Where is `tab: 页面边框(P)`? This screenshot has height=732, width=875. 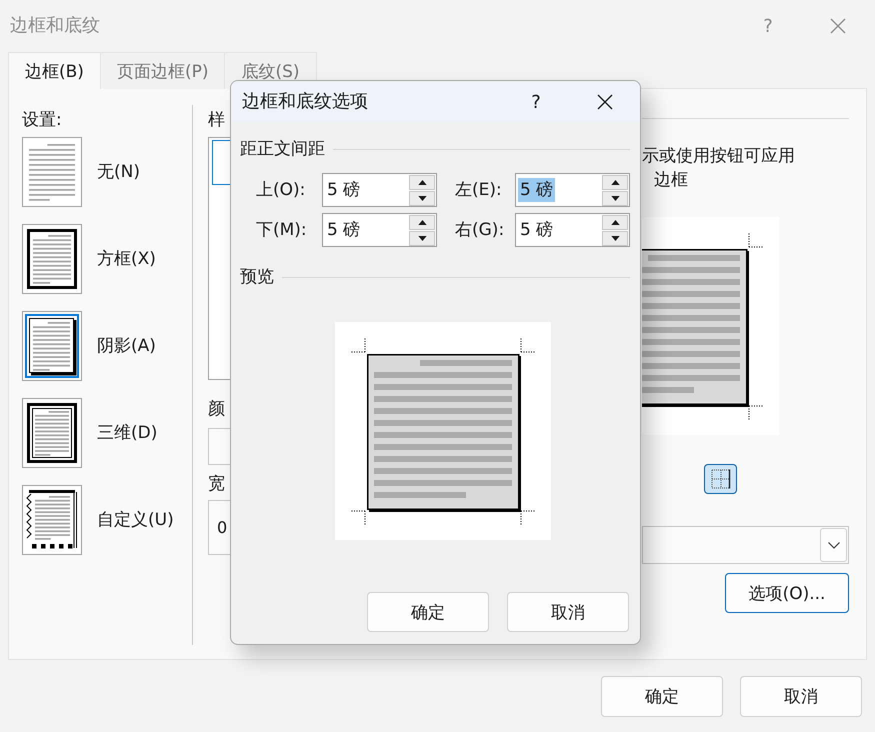 tab: 页面边框(P) is located at coordinates (163, 70).